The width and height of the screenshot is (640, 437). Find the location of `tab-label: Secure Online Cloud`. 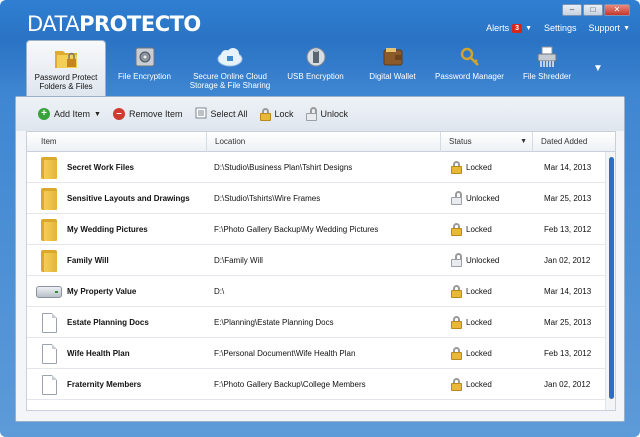

tab-label: Secure Online Cloud is located at coordinates (230, 76).